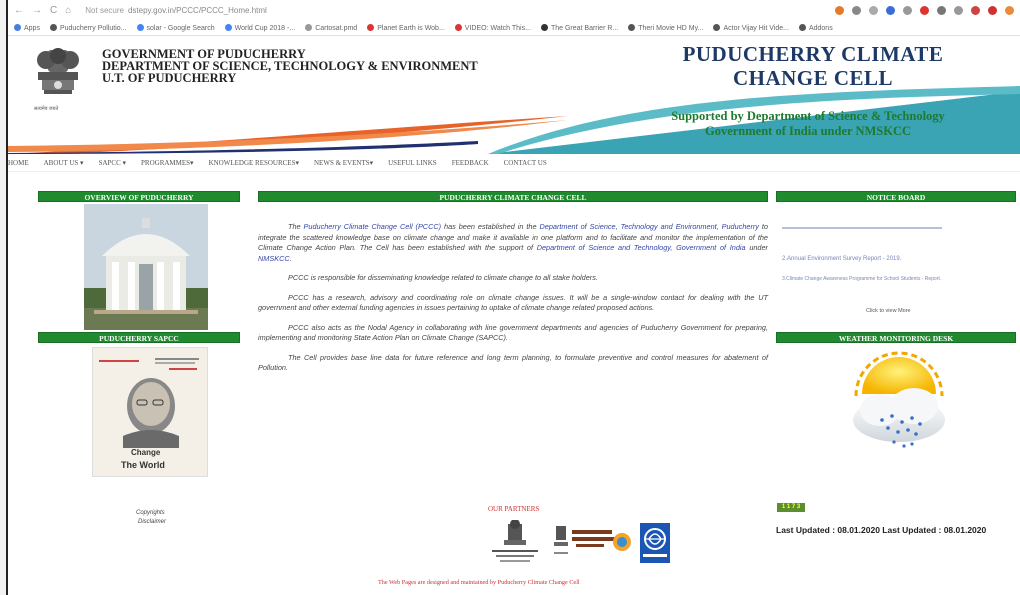 The image size is (1020, 595). Describe the element at coordinates (290, 258) in the screenshot. I see `text-span: .` at that location.